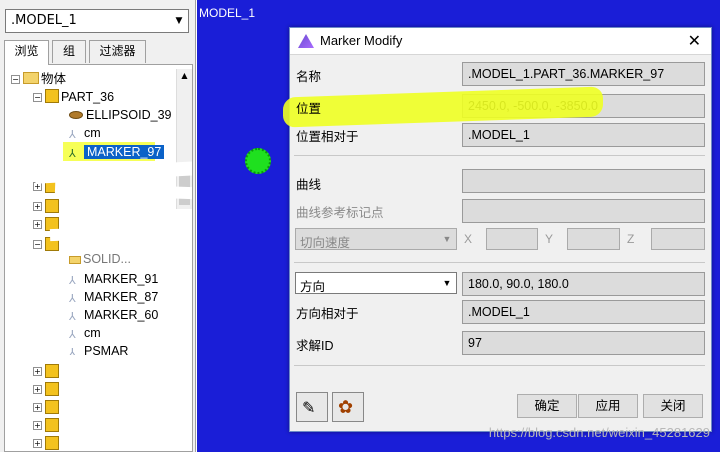  What do you see at coordinates (547, 406) in the screenshot?
I see `ok-button: 确定` at bounding box center [547, 406].